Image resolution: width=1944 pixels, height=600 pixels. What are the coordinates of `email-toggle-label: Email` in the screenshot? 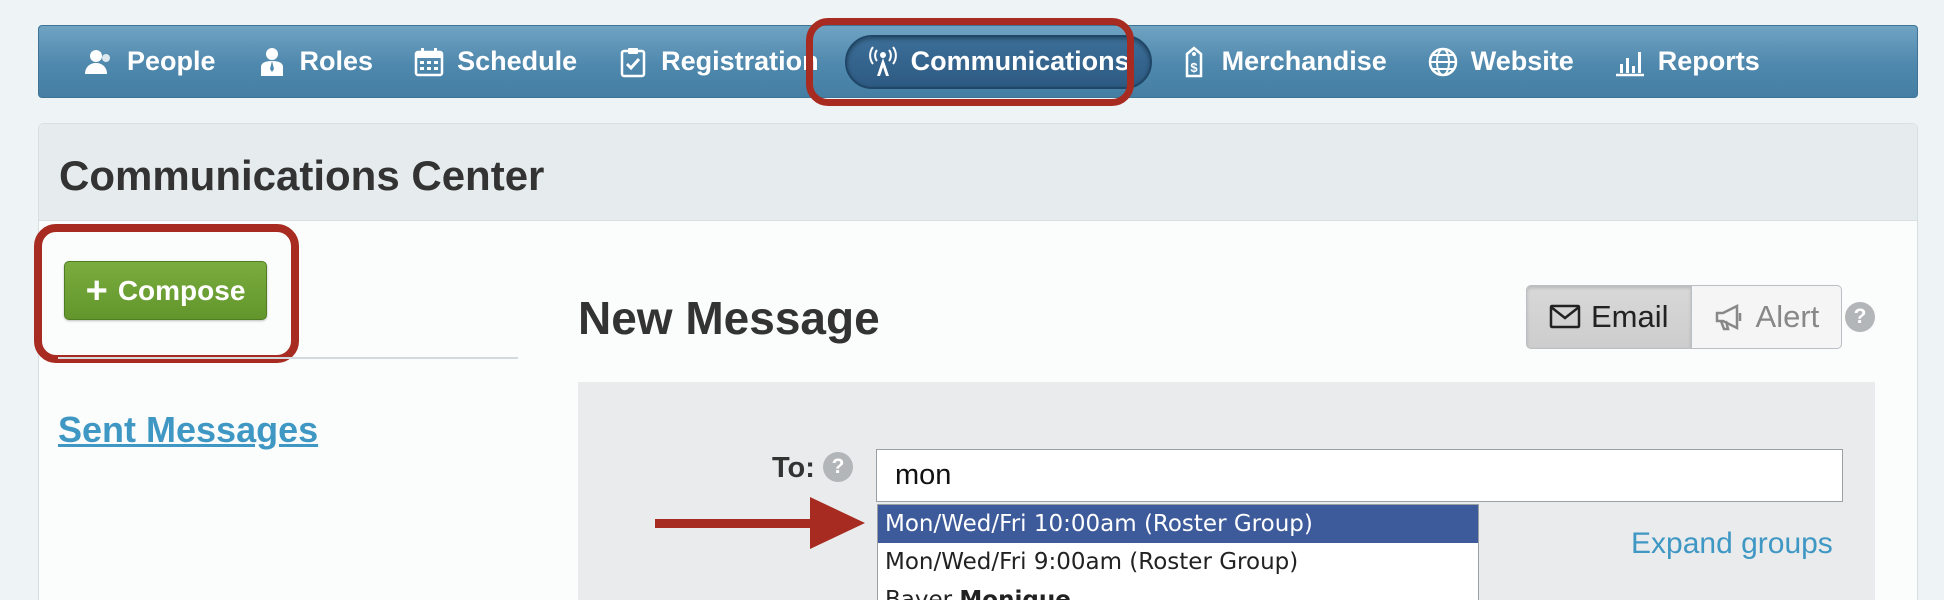 It's located at (1630, 316).